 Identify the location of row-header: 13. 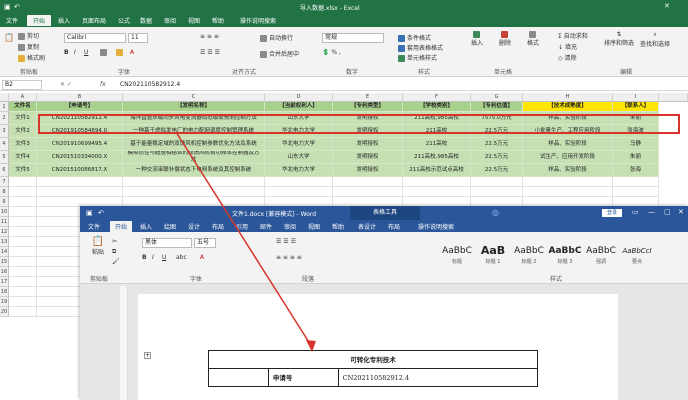
(4, 242).